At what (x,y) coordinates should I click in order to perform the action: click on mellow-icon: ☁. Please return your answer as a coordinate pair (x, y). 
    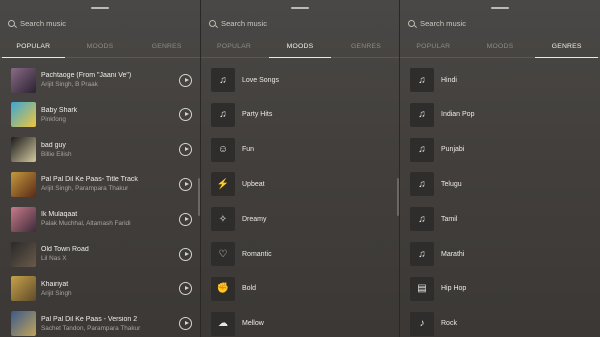
    Looking at the image, I should click on (223, 323).